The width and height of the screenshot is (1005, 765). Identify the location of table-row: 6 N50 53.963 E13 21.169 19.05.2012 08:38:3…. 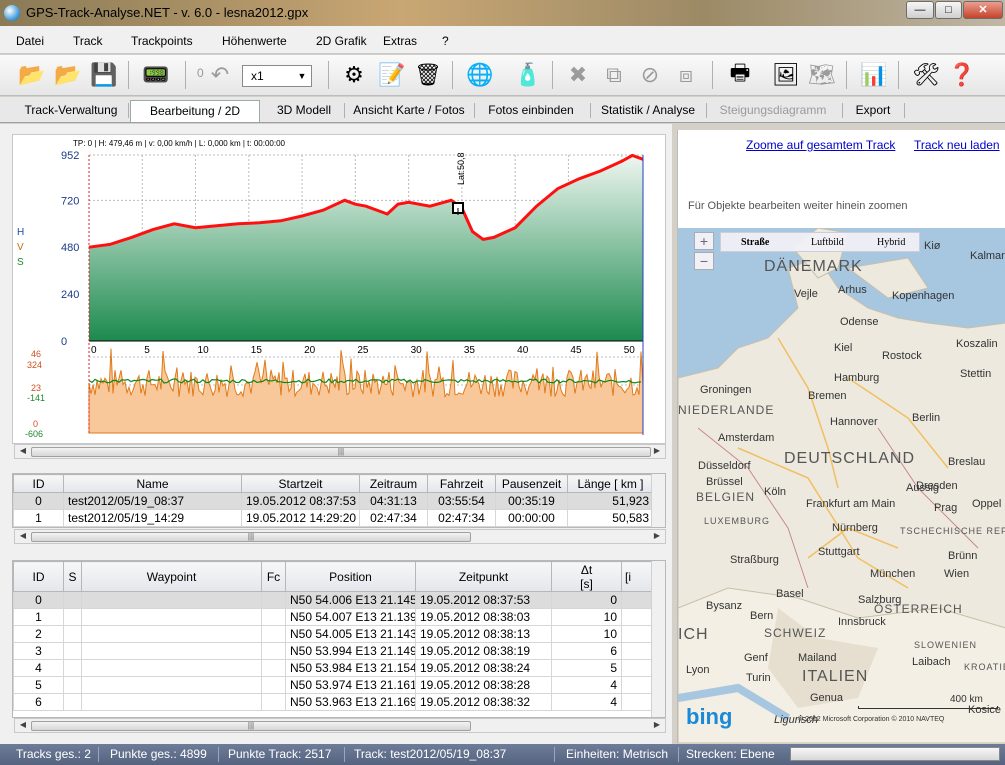
(339, 702).